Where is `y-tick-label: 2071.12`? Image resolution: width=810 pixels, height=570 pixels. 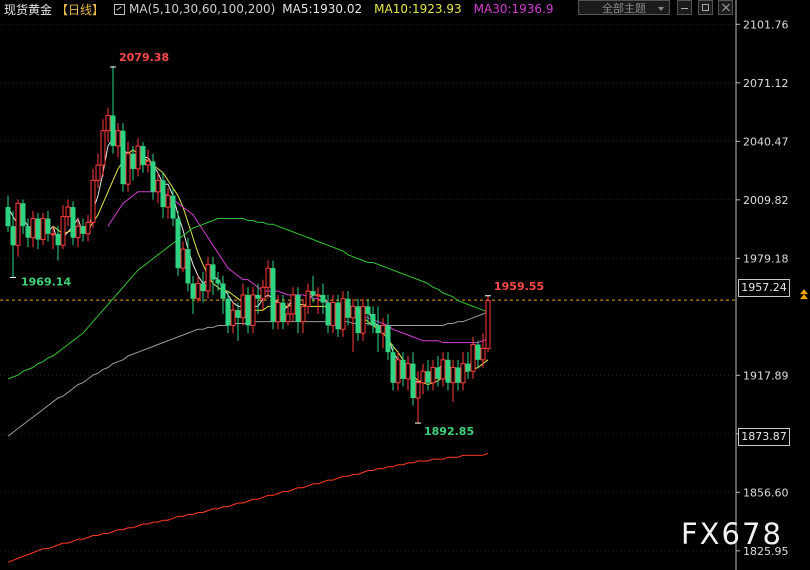 y-tick-label: 2071.12 is located at coordinates (766, 83).